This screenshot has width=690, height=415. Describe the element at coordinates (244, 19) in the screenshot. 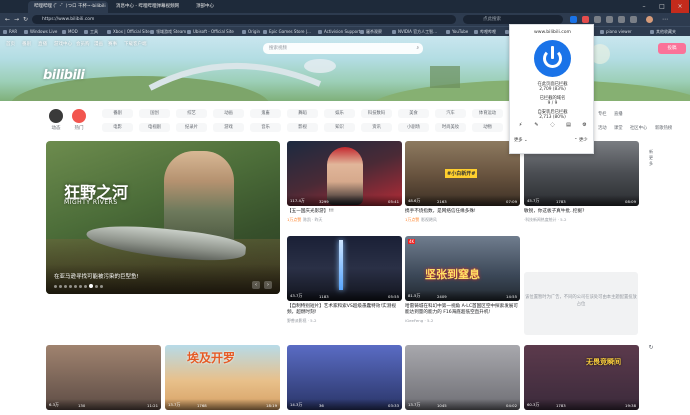

I see `url-input: https://www.bilibili.com` at that location.